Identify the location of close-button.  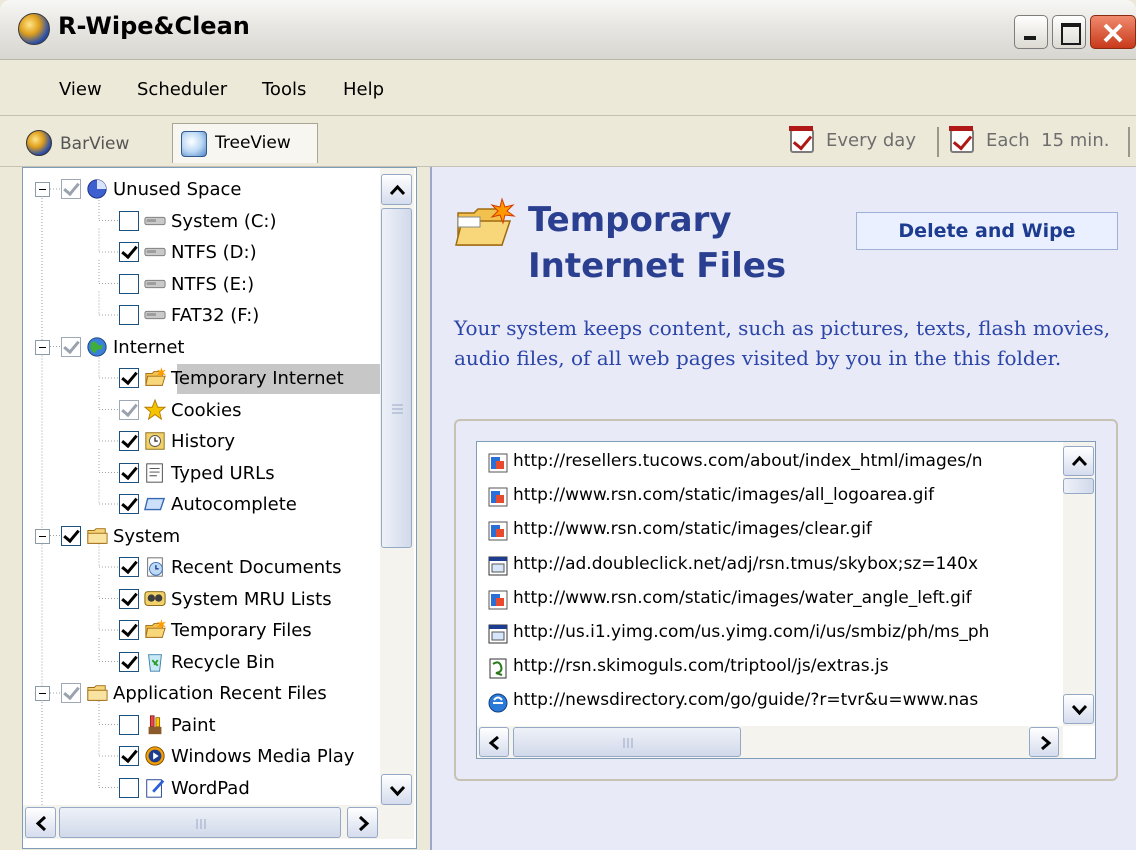
(1113, 32).